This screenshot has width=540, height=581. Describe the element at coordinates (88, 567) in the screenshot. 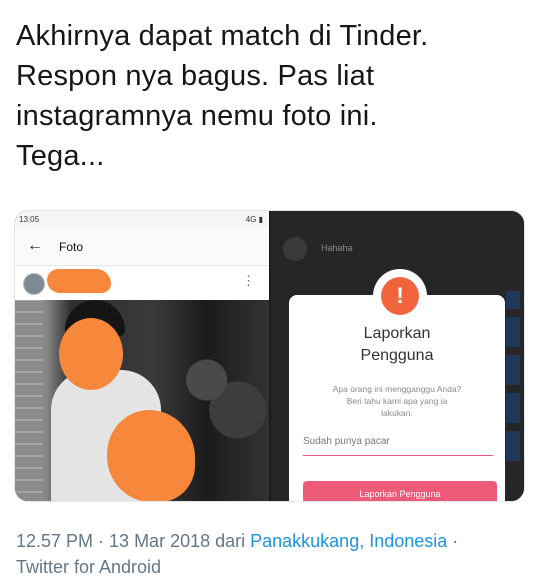

I see `tweet-source: Twitter for Android` at that location.